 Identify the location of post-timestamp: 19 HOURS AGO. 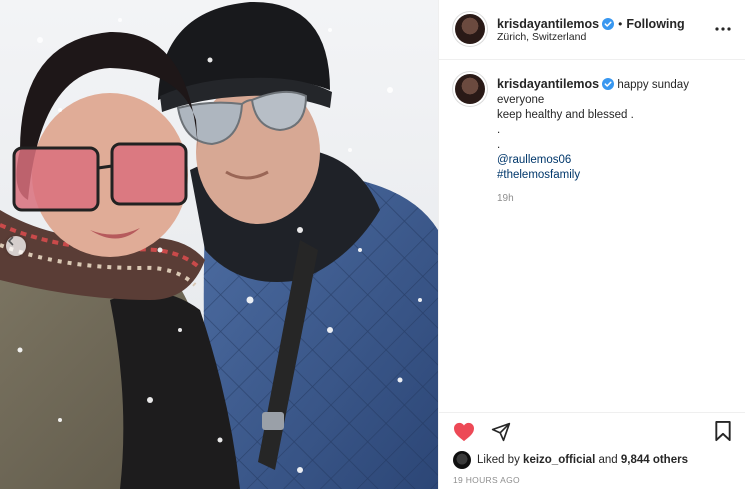
(486, 480).